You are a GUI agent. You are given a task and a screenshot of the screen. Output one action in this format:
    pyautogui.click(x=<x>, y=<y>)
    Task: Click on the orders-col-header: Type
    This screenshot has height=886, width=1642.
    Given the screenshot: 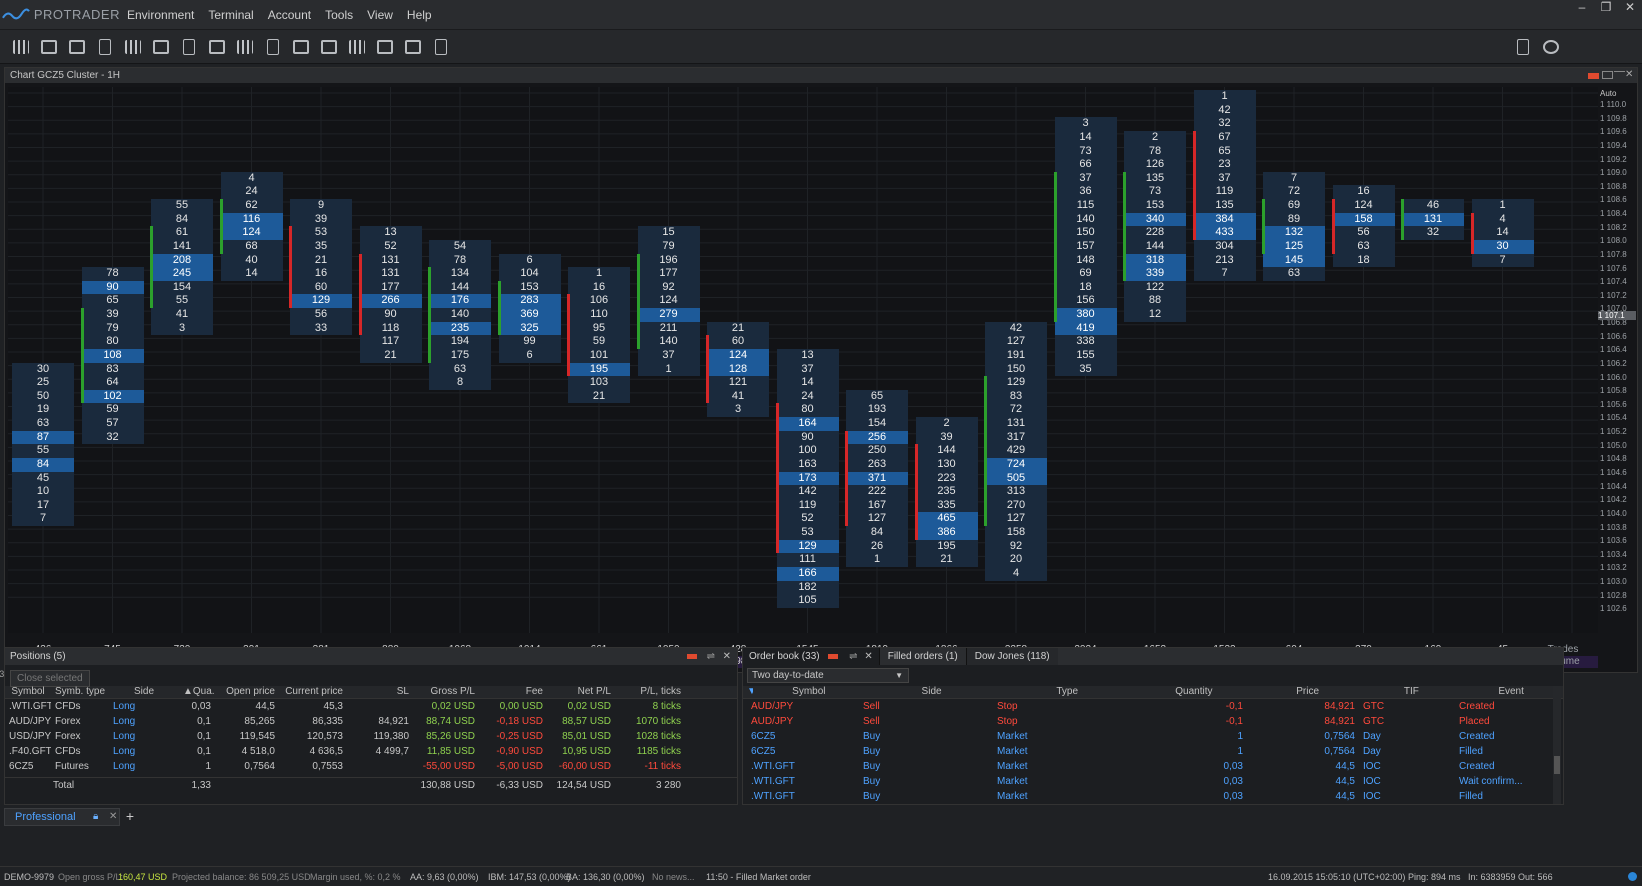 What is the action you would take?
    pyautogui.click(x=1067, y=692)
    